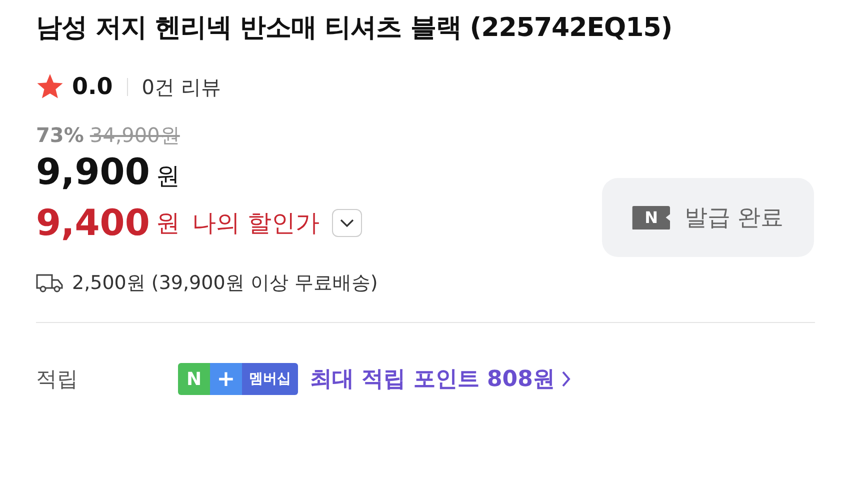 Image resolution: width=850 pixels, height=477 pixels. I want to click on chevron-right-icon, so click(565, 379).